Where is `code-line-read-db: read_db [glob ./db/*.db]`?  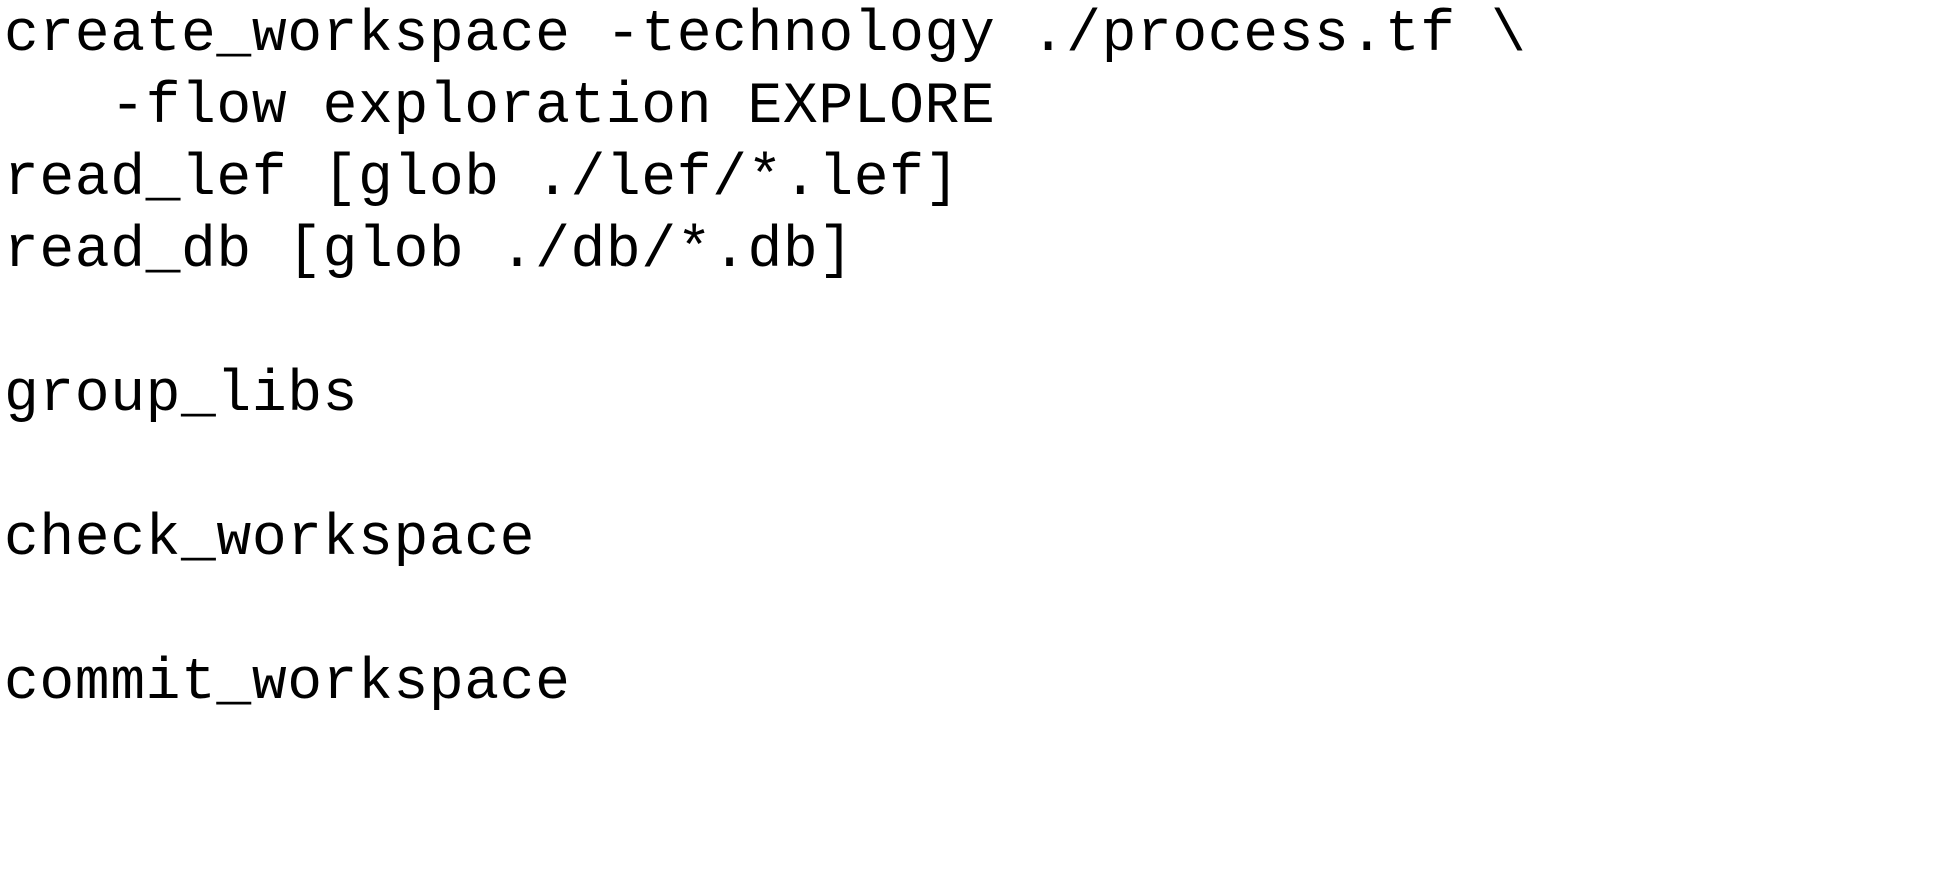
code-line-read-db: read_db [glob ./db/*.db] is located at coordinates (429, 251).